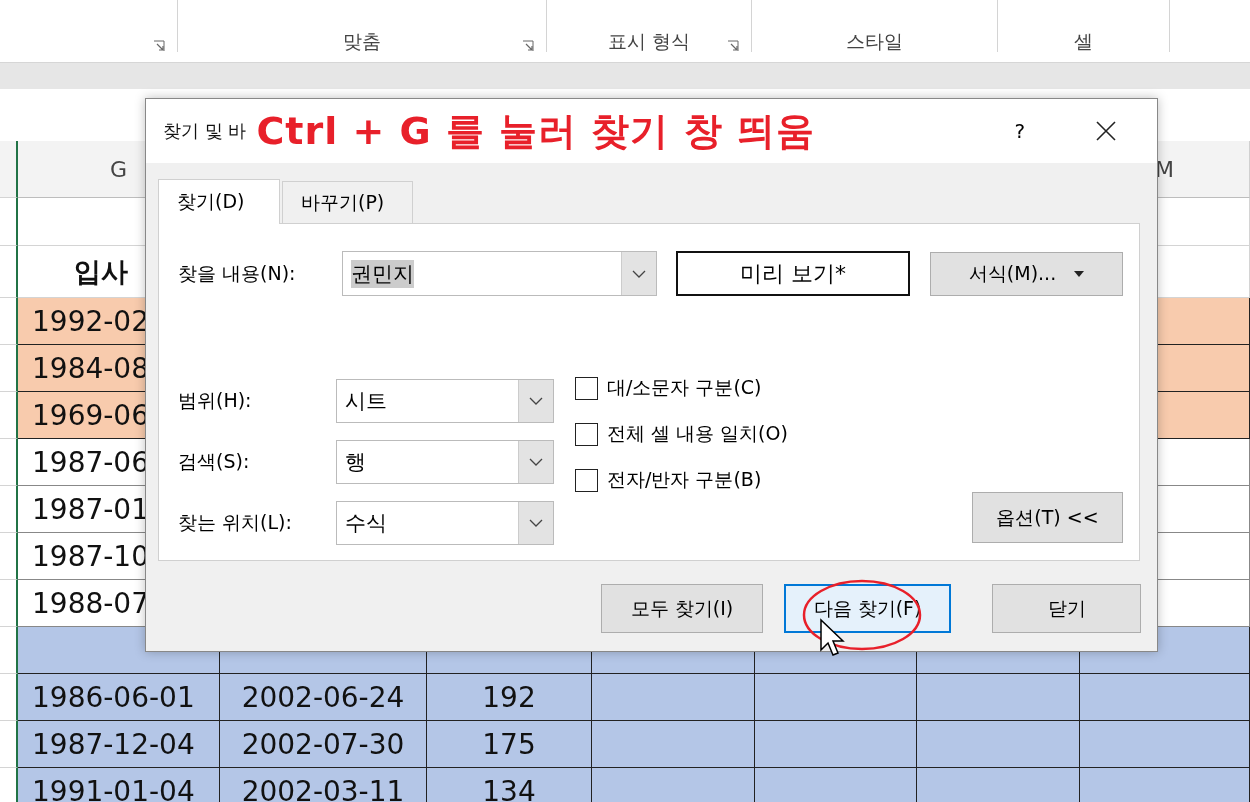 The width and height of the screenshot is (1250, 802). What do you see at coordinates (347, 202) in the screenshot?
I see `tab: 바꾸기(P)` at bounding box center [347, 202].